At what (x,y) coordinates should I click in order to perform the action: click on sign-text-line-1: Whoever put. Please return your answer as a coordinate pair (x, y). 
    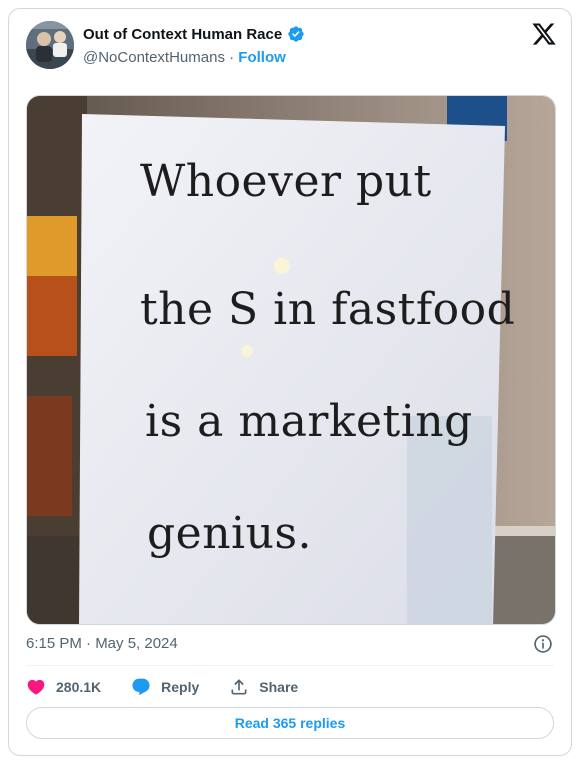
    Looking at the image, I should click on (286, 181).